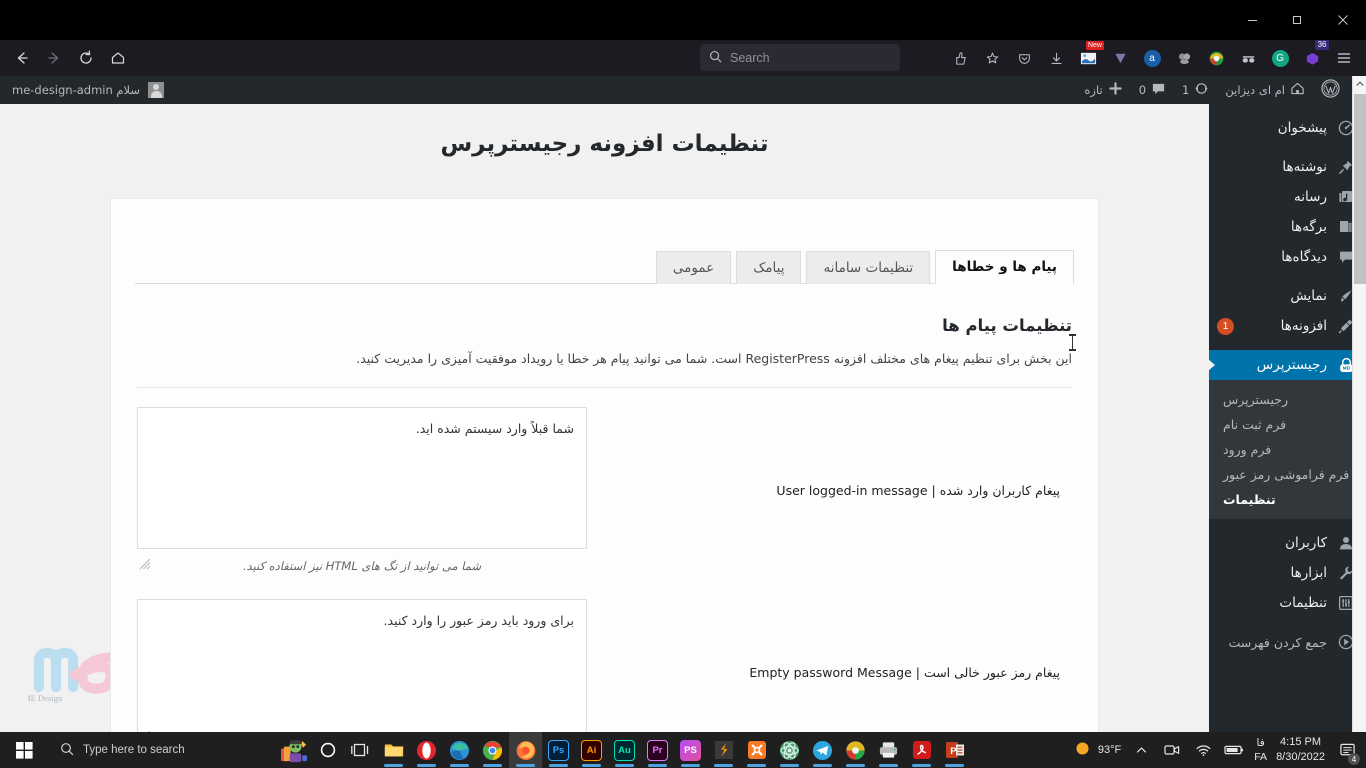  I want to click on idm-extension-icon, so click(1216, 58).